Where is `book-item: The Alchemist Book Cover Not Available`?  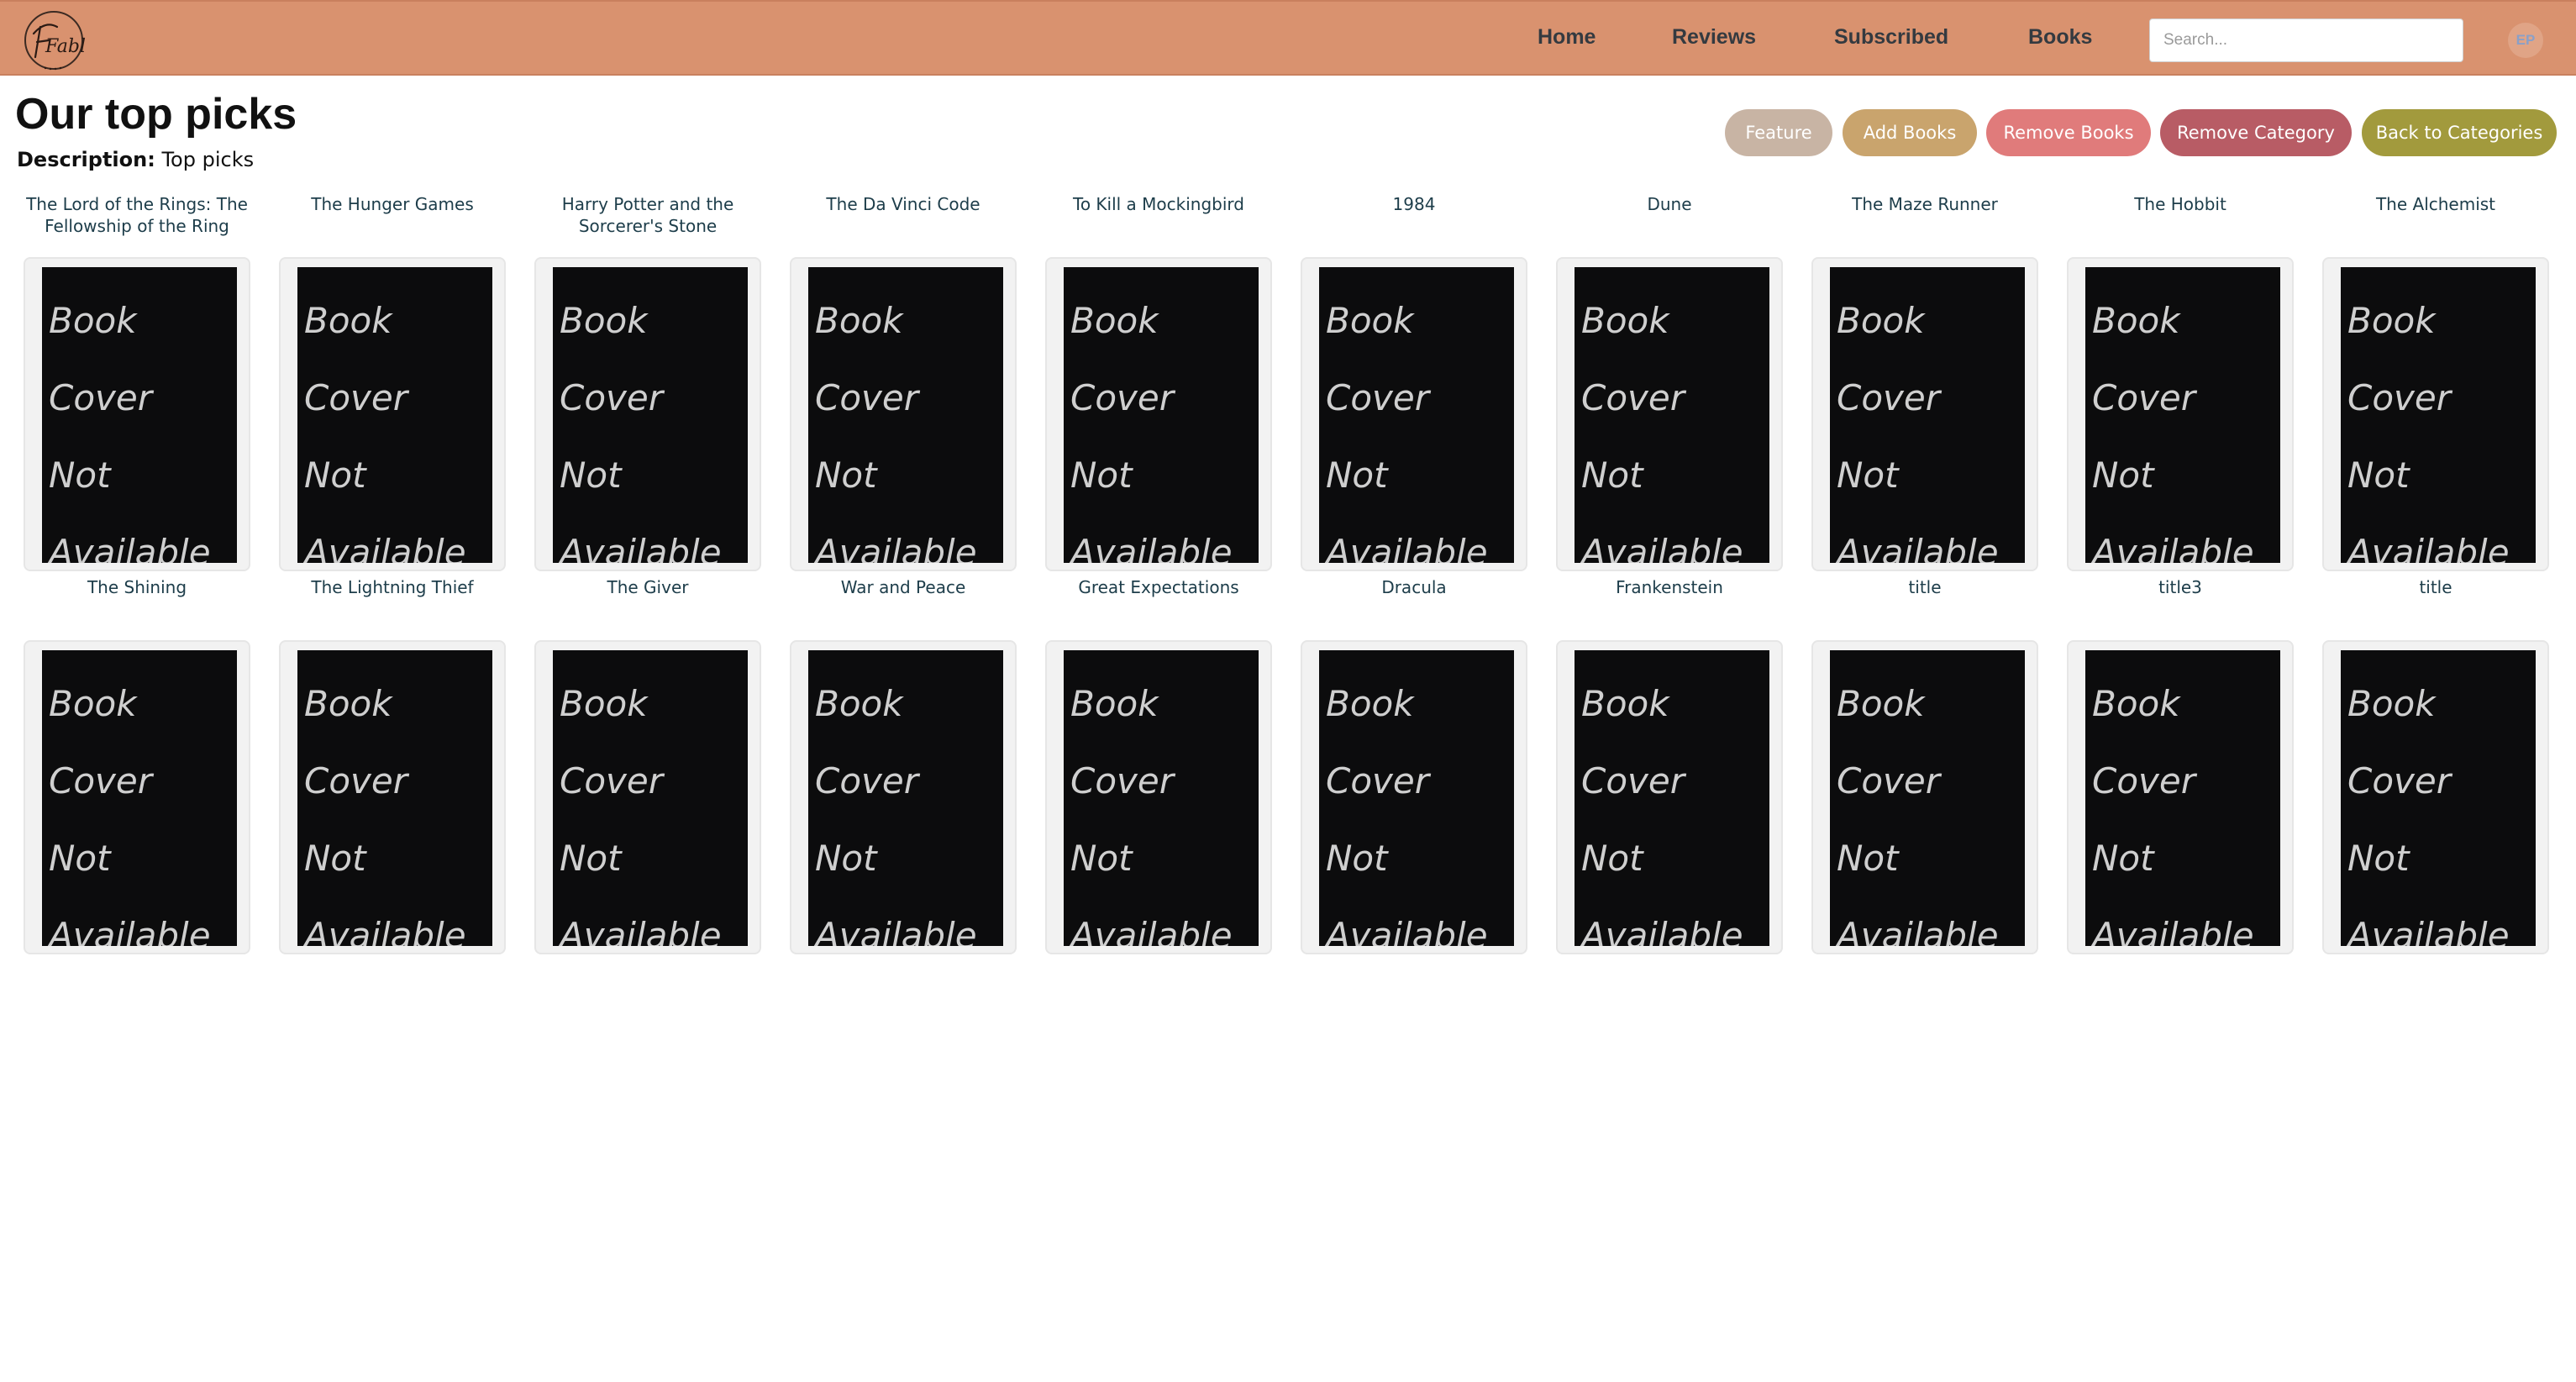
book-item: The Alchemist Book Cover Not Available is located at coordinates (2435, 382).